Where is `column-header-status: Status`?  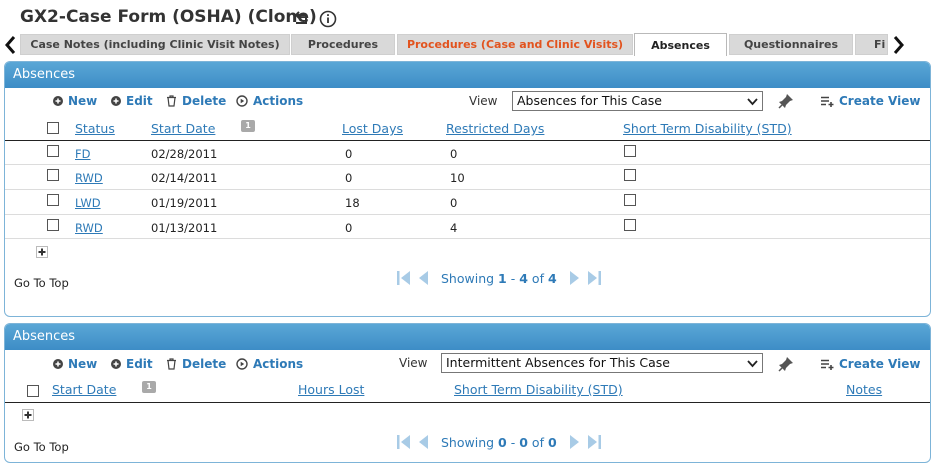 column-header-status: Status is located at coordinates (95, 128).